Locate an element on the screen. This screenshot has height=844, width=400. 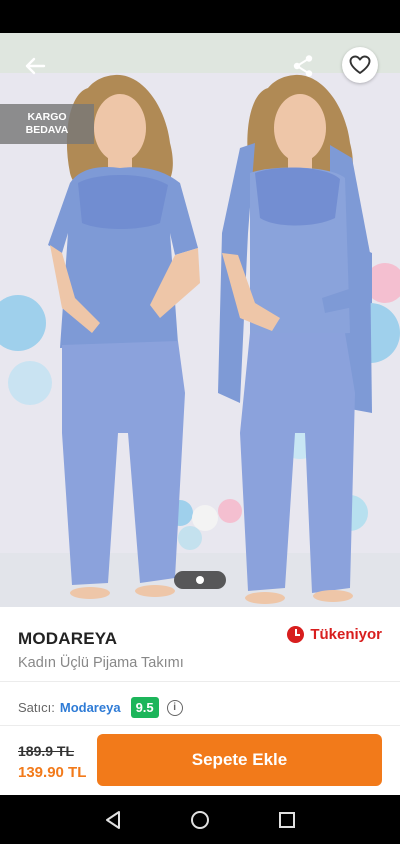
nav-home-button is located at coordinates (200, 820).